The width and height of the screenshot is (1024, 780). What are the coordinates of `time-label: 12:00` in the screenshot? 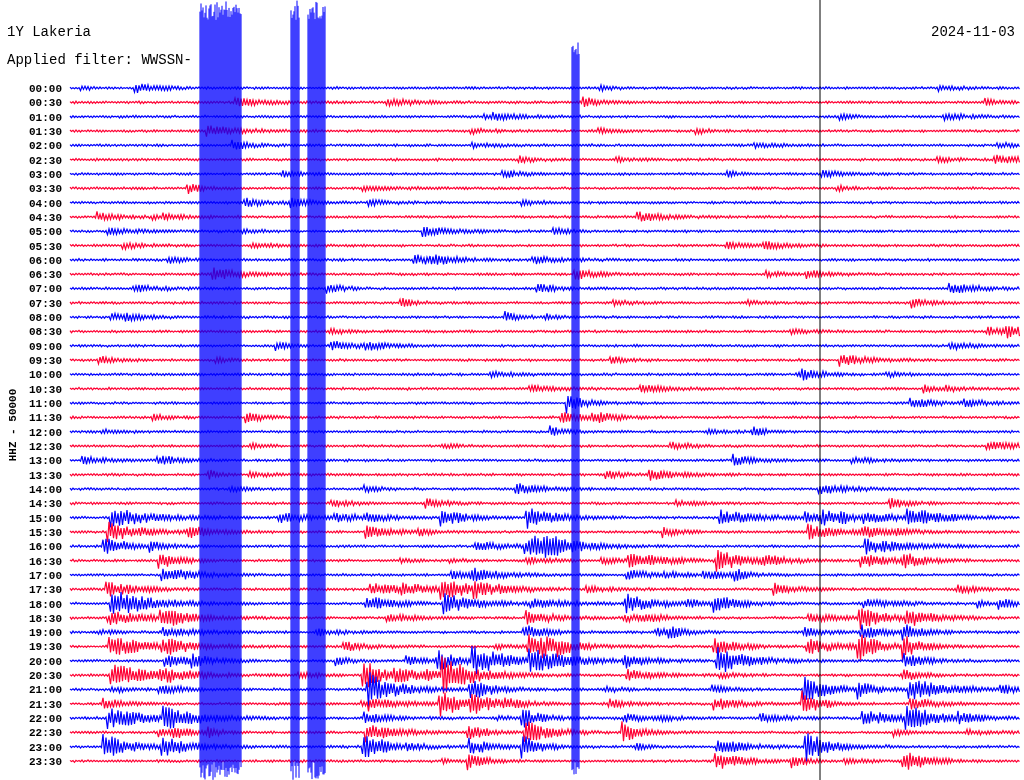 It's located at (45, 432).